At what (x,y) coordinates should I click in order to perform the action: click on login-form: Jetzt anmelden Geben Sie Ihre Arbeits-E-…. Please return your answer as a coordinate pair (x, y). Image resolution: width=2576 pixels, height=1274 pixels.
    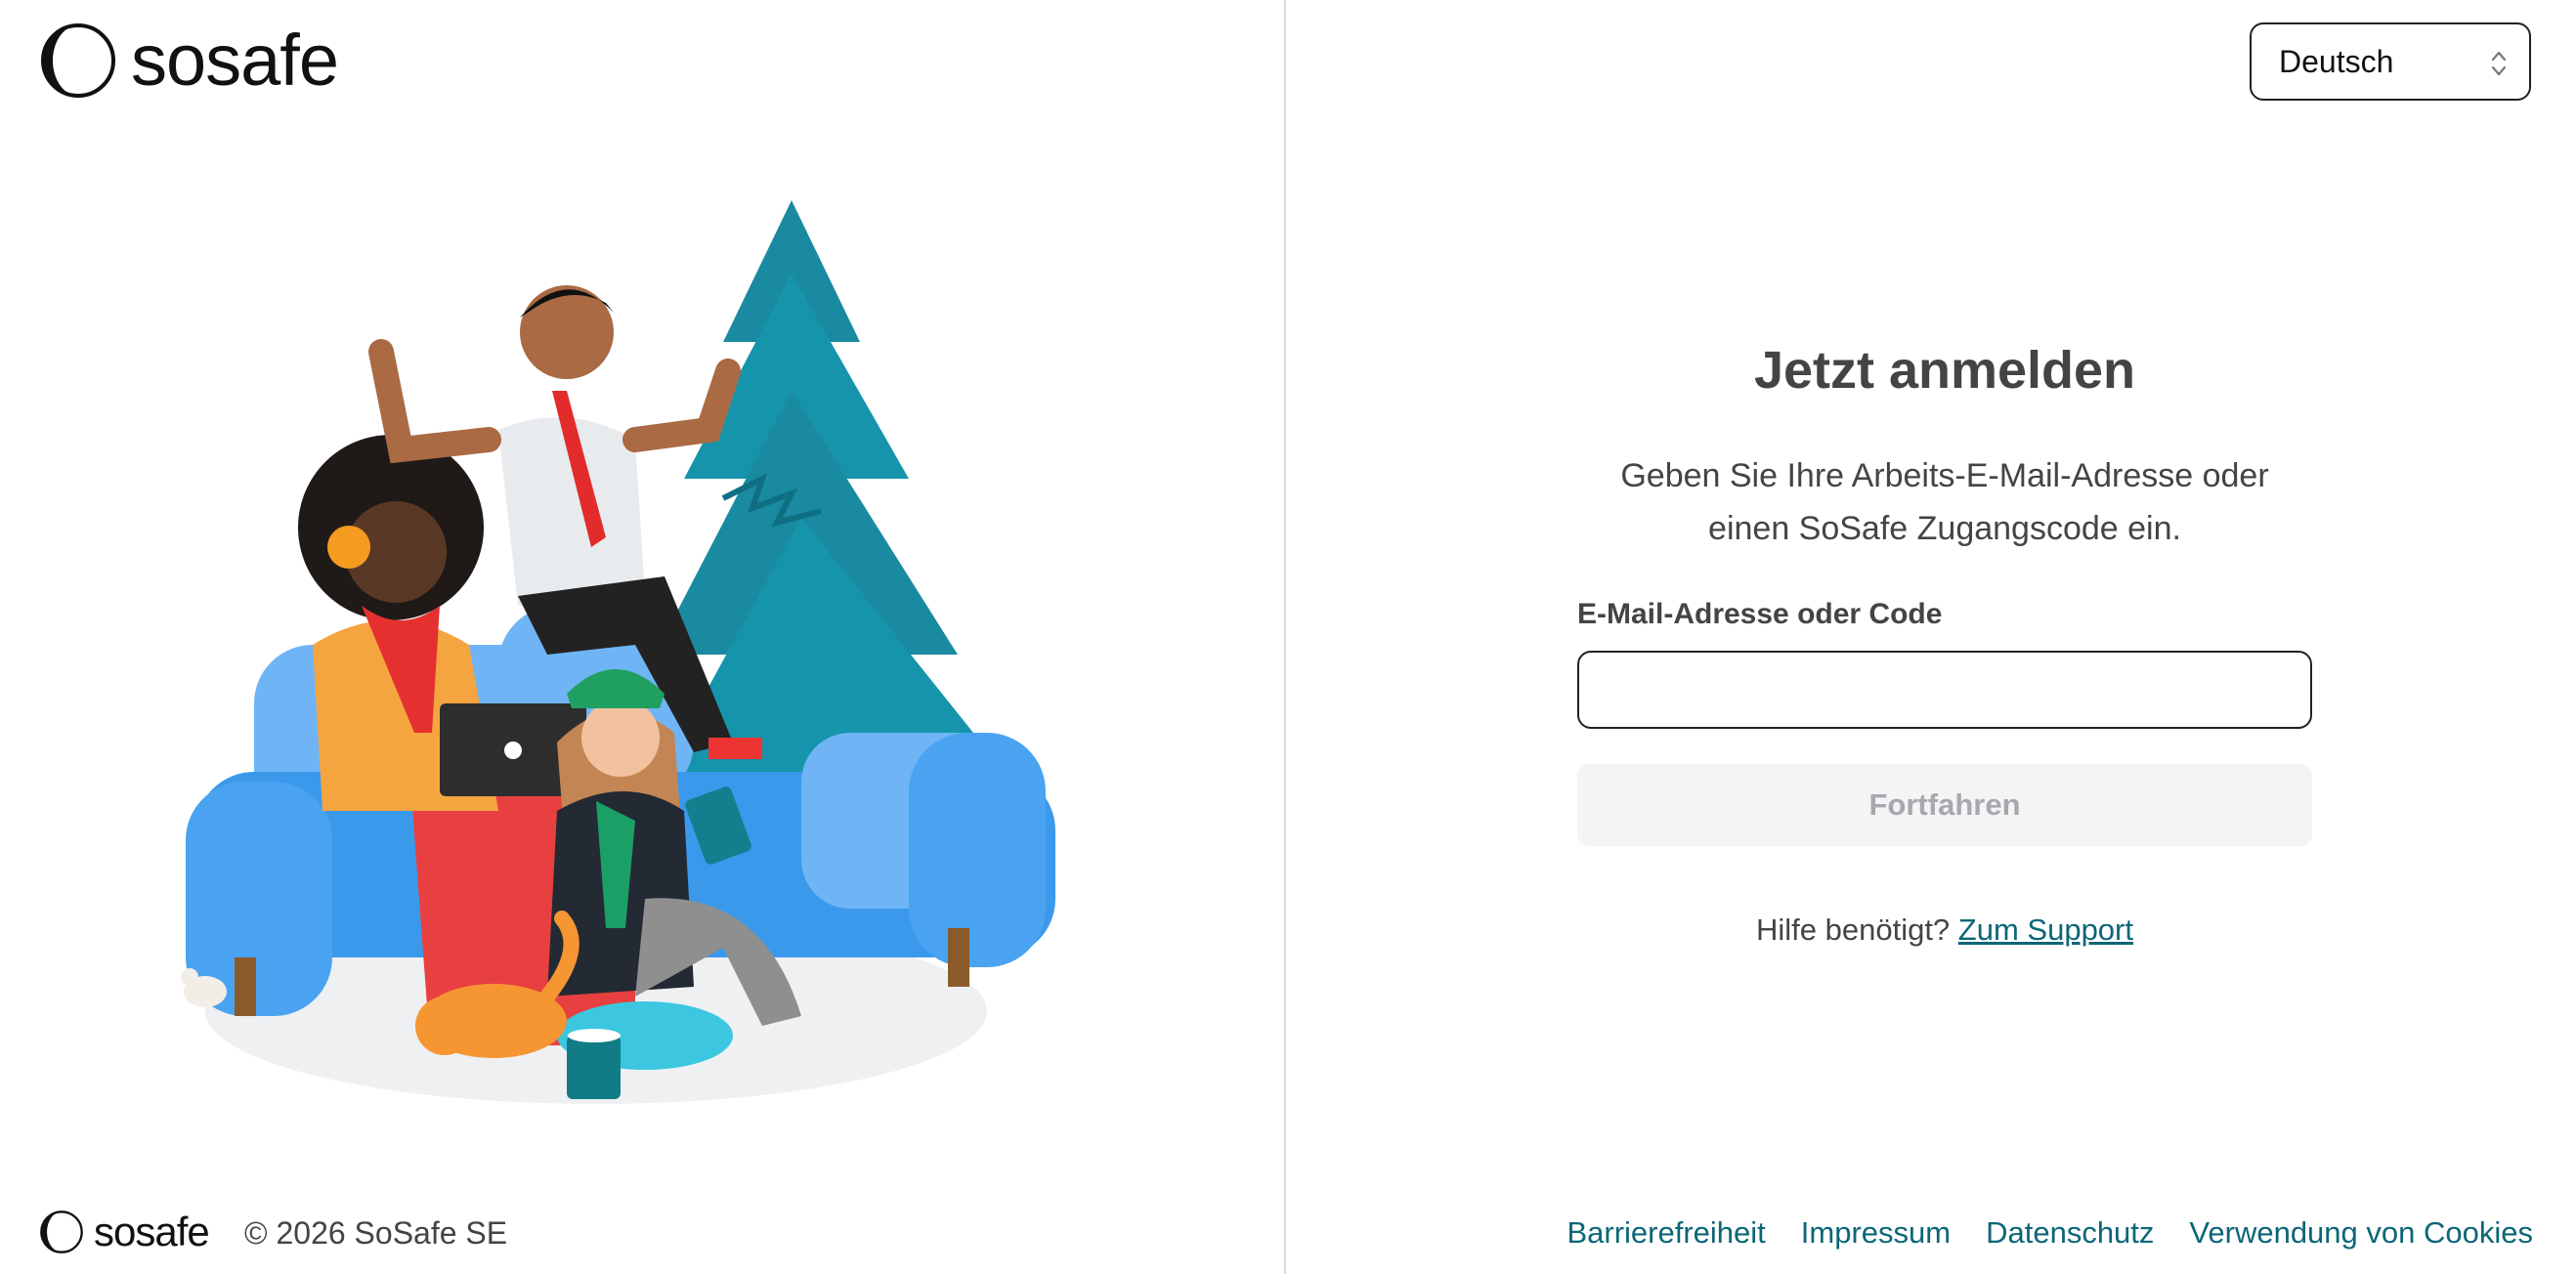
    Looking at the image, I should click on (1945, 640).